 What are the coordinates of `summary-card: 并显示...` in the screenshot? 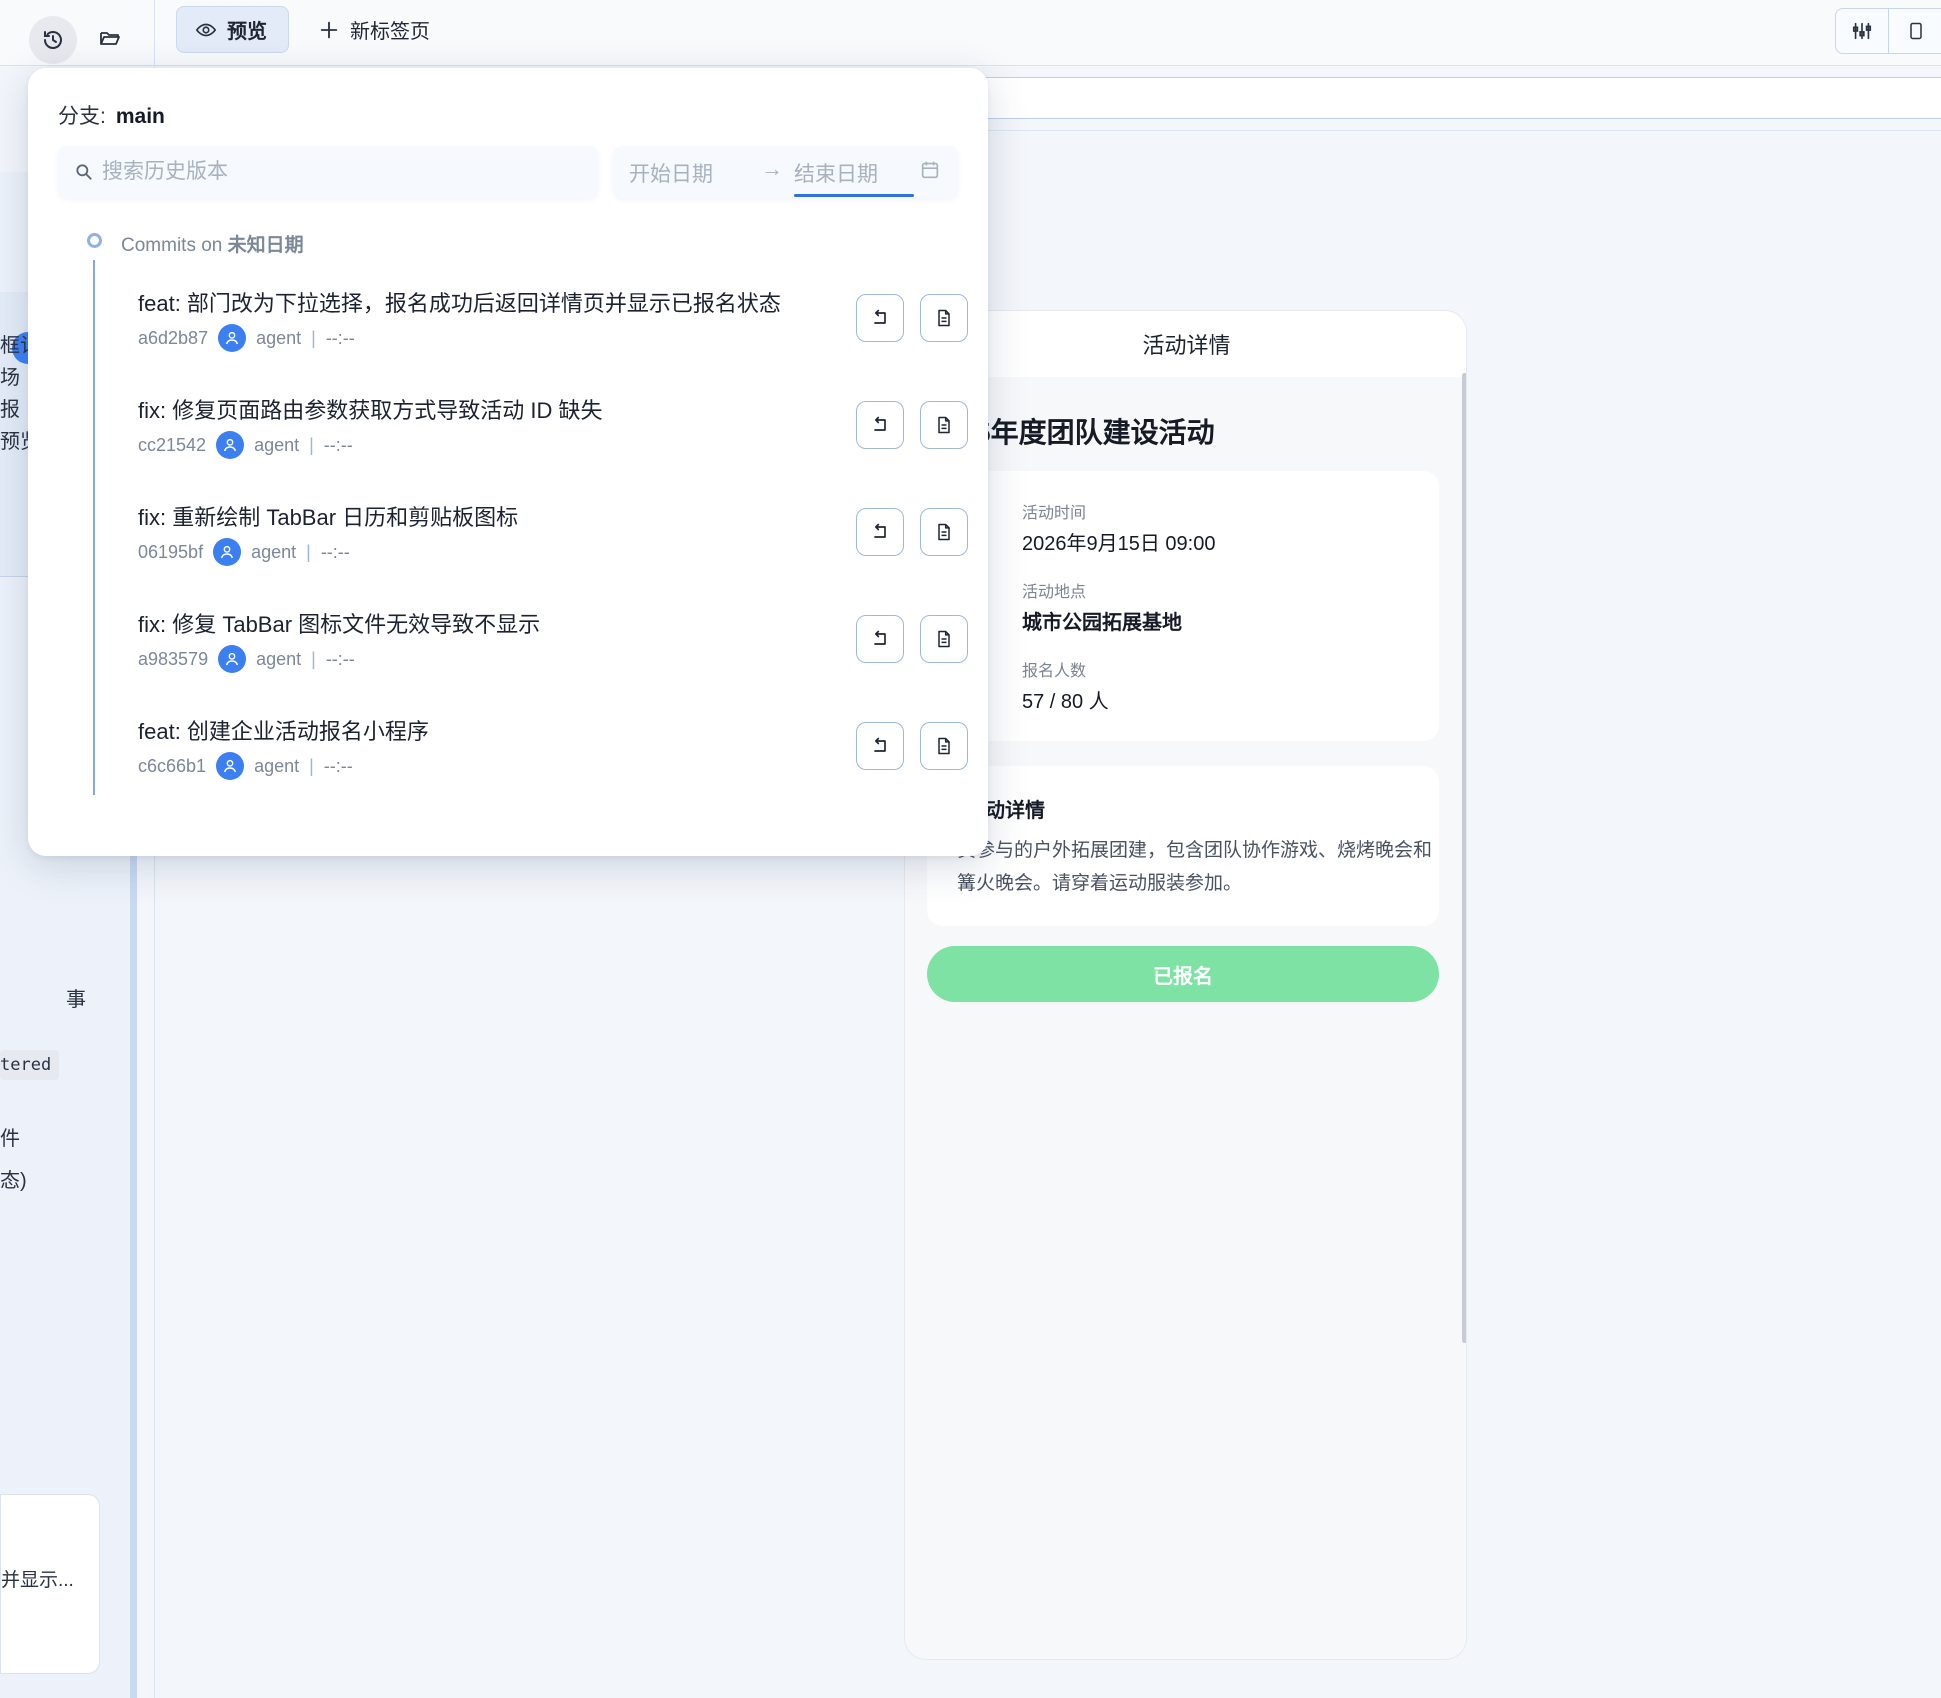 It's located at (50, 1584).